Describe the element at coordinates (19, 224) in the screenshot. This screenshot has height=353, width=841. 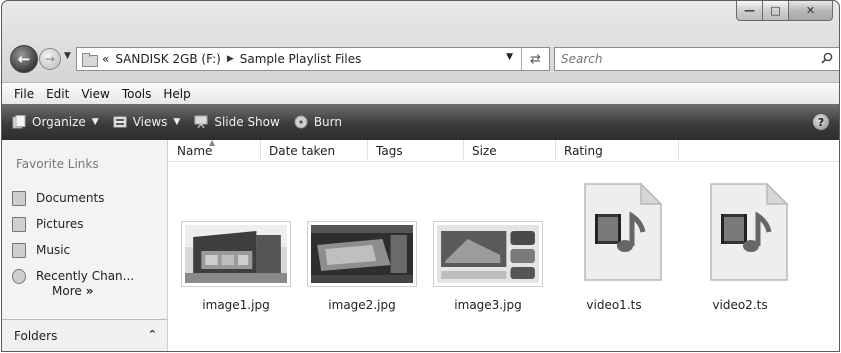
I see `pictures-icon` at that location.